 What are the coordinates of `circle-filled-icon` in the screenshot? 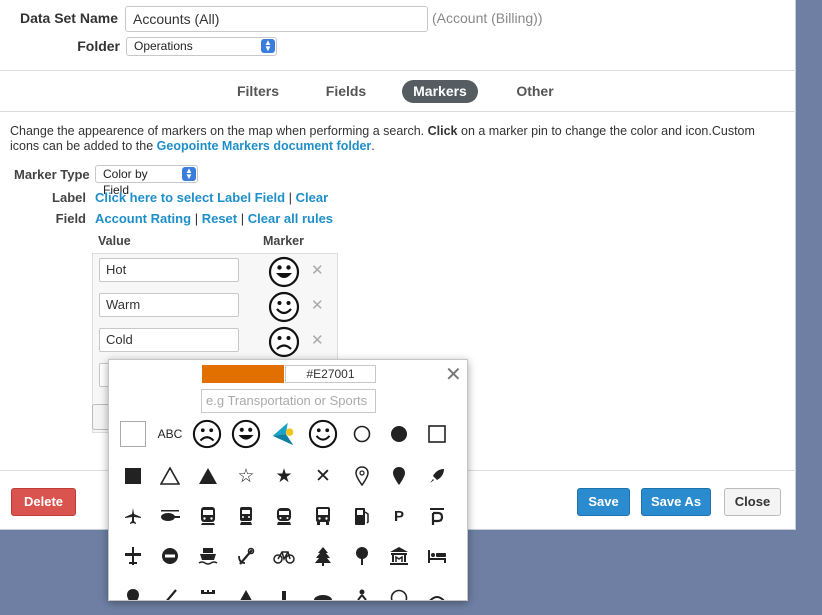 It's located at (399, 434).